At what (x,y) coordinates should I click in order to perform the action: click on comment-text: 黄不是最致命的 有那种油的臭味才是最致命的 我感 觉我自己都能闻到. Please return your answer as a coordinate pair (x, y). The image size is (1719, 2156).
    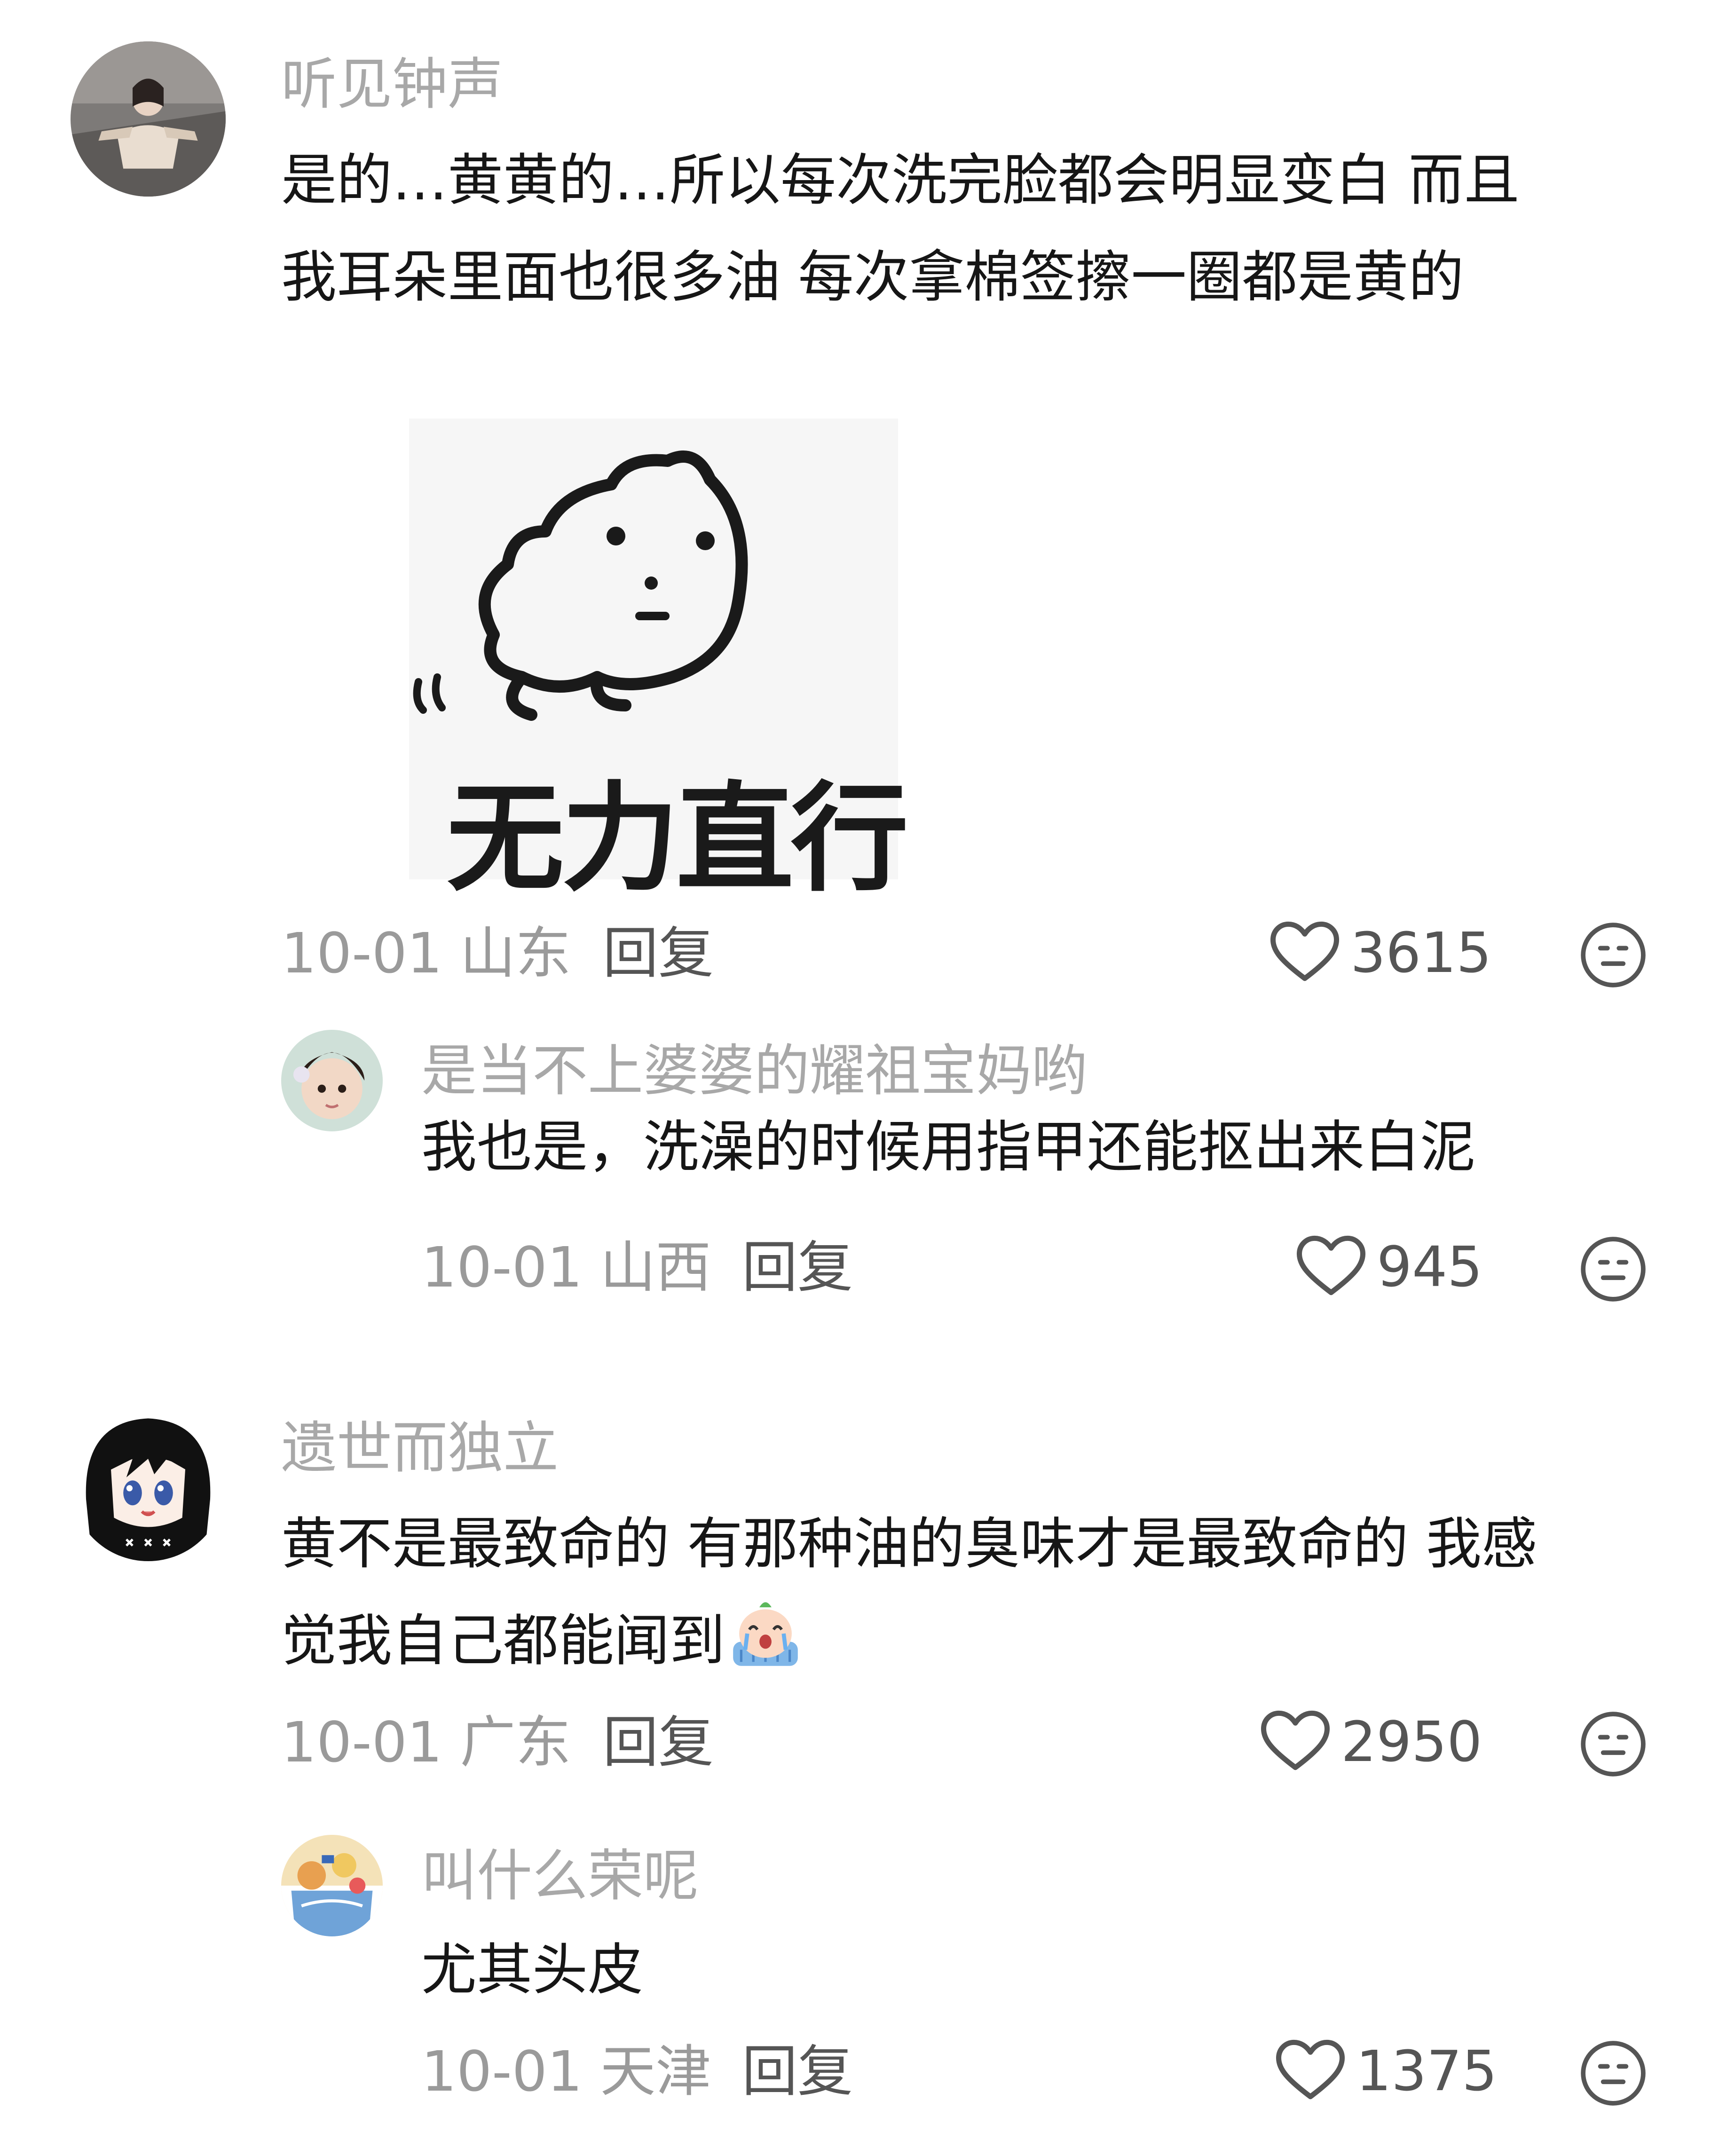
    Looking at the image, I should click on (909, 1592).